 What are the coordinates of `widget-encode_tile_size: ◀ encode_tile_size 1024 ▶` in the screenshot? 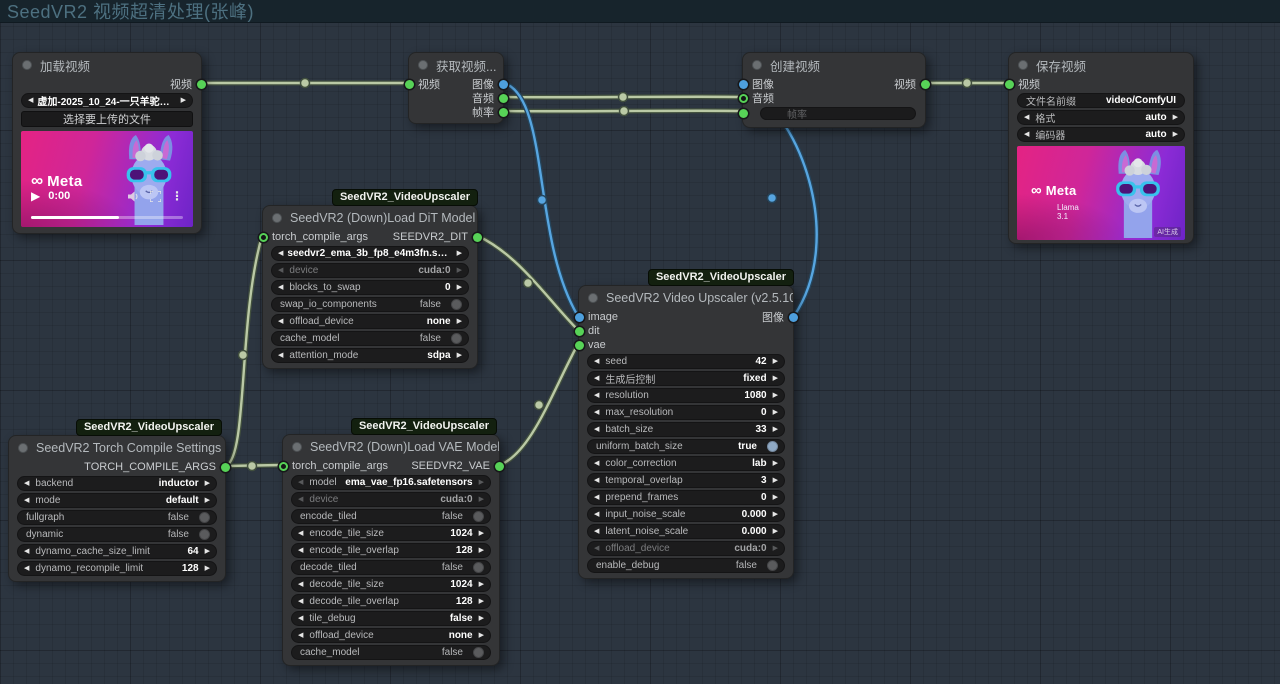 It's located at (391, 533).